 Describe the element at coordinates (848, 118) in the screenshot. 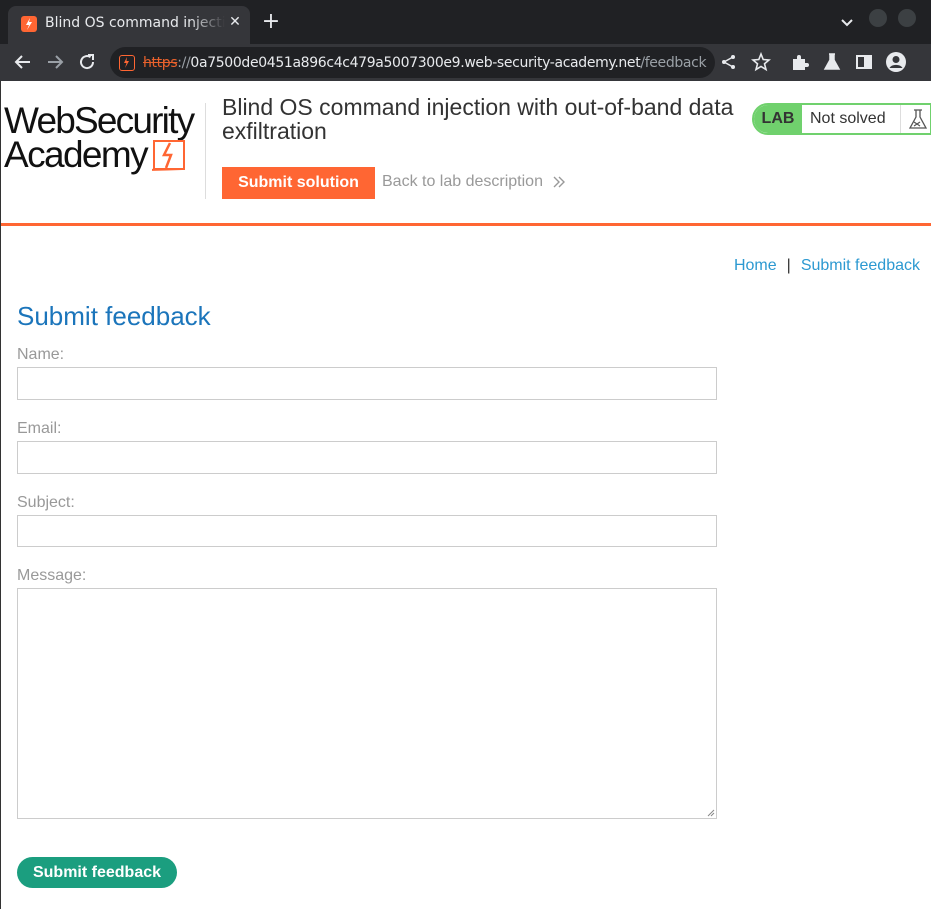

I see `lab-badge-status: Not solved` at that location.